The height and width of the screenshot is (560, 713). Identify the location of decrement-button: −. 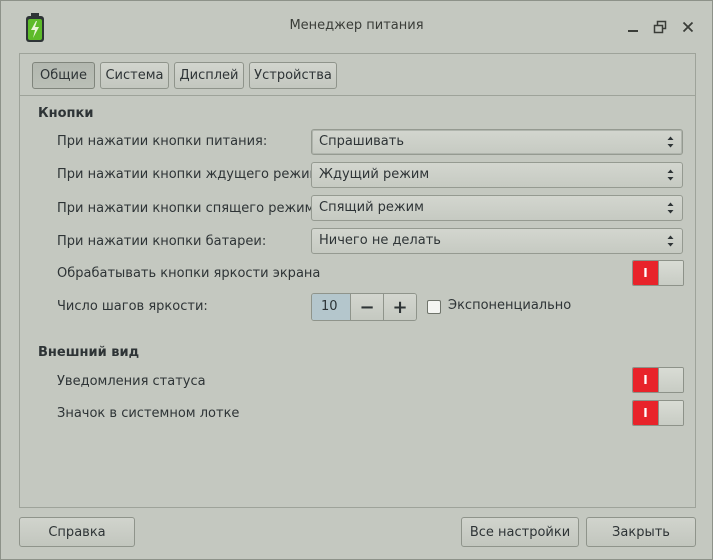
(366, 307).